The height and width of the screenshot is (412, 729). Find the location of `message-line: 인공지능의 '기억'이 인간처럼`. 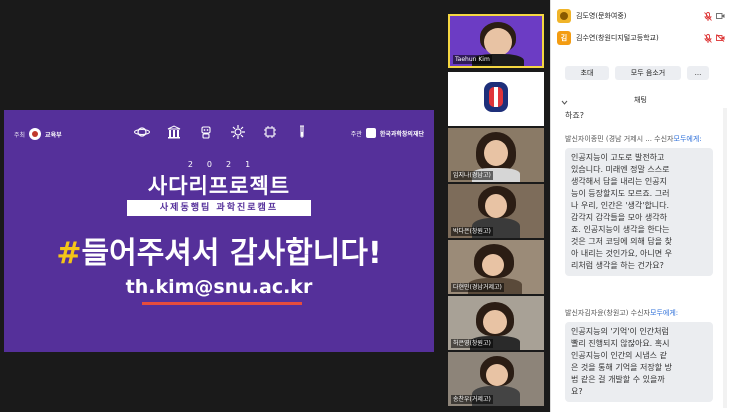

message-line: 인공지능의 '기억'이 인간처럼 is located at coordinates (620, 331).